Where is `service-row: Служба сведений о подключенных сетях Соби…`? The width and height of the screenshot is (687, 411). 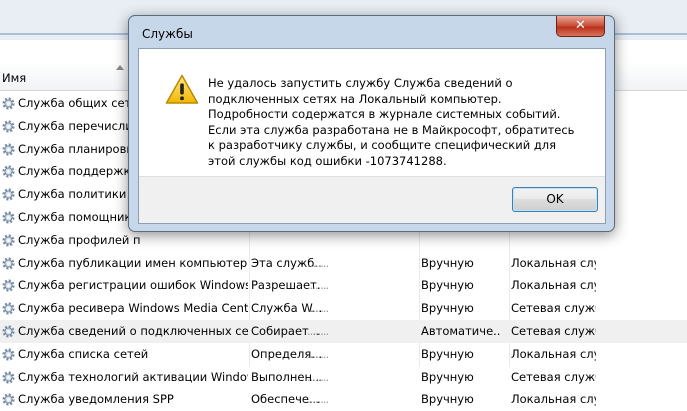 service-row: Служба сведений о подключенных сетях Соби… is located at coordinates (343, 331).